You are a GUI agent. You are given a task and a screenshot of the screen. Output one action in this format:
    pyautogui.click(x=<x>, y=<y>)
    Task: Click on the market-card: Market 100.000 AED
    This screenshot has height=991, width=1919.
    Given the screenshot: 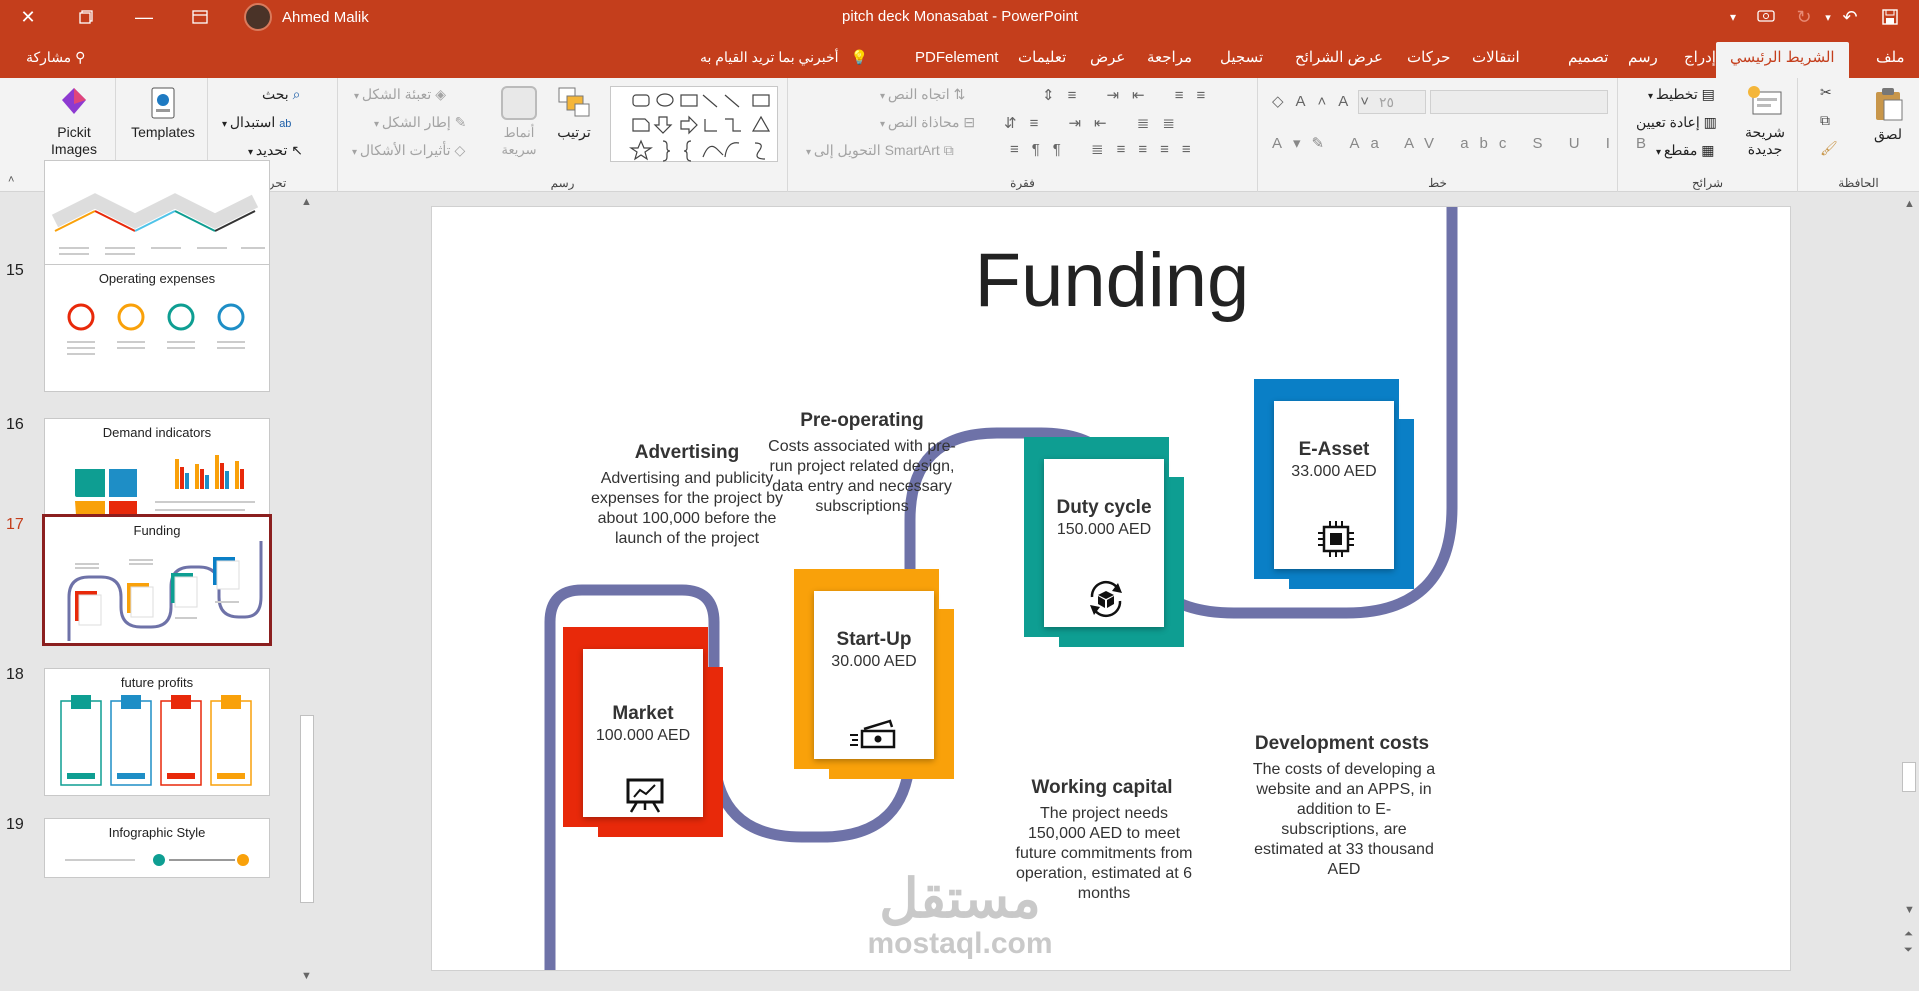 What is the action you would take?
    pyautogui.click(x=643, y=732)
    